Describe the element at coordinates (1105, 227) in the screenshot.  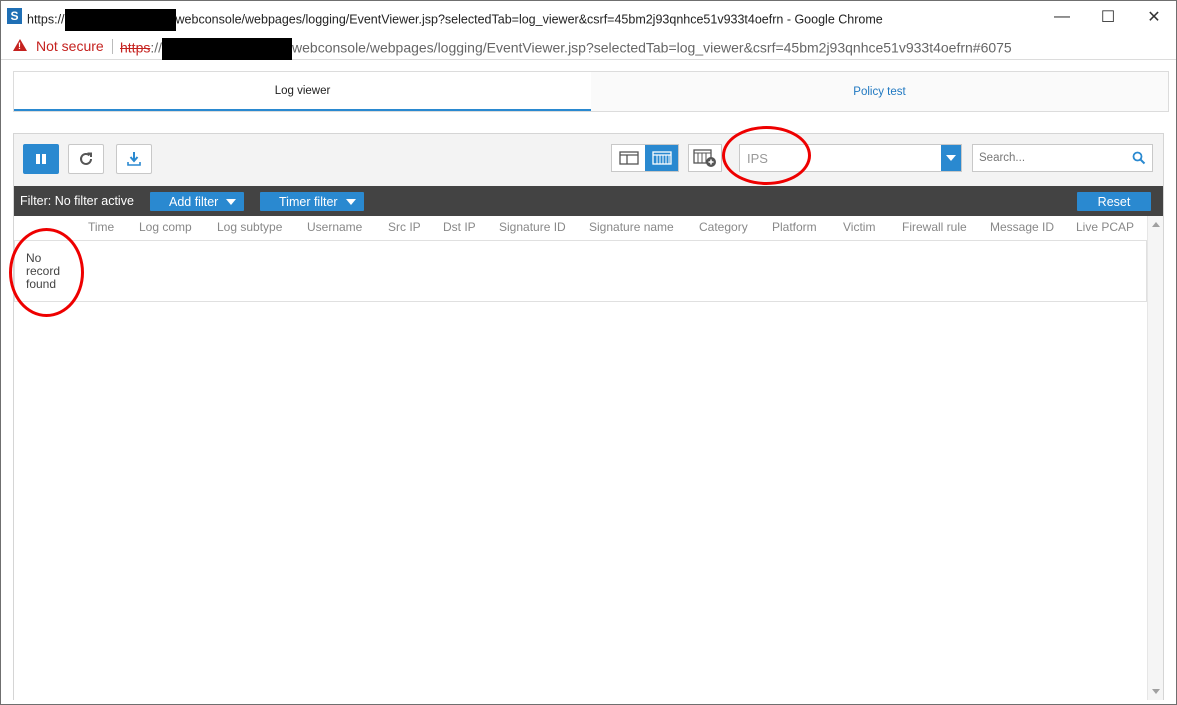
I see `column-header: Live PCAP` at that location.